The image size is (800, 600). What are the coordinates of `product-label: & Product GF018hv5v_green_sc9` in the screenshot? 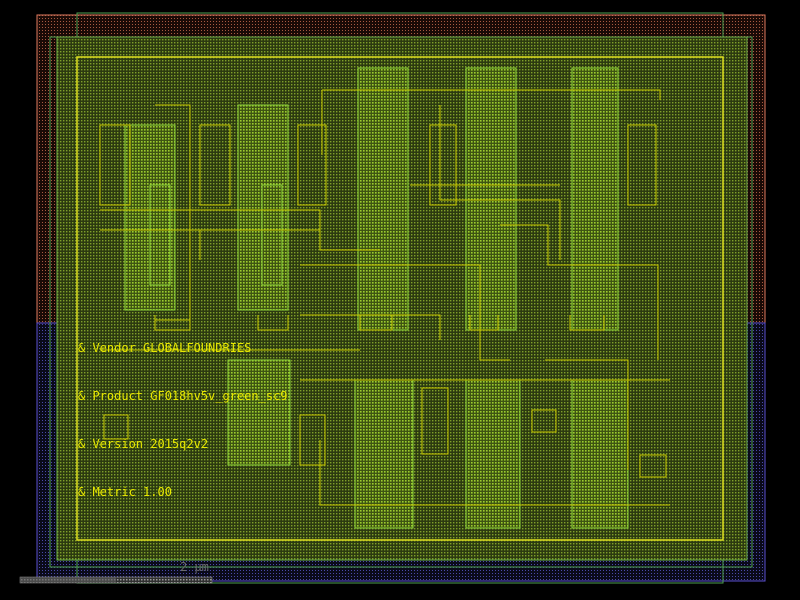 It's located at (183, 396).